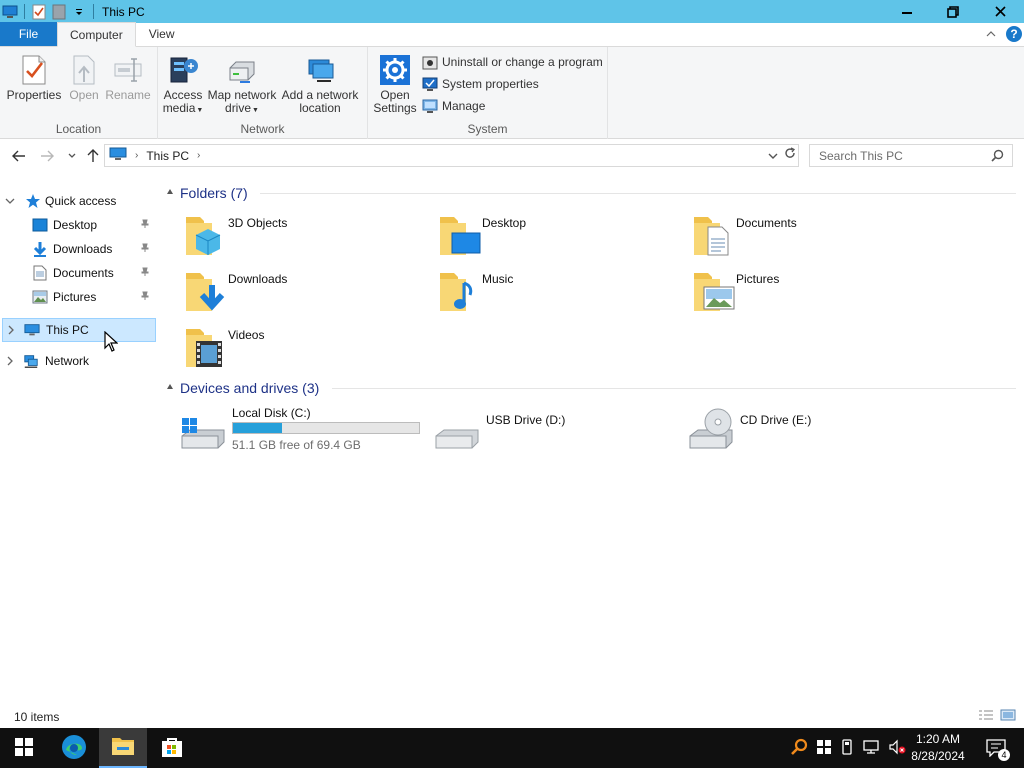 The width and height of the screenshot is (1024, 768). Describe the element at coordinates (861, 155) in the screenshot. I see `search-placeholder: Search This PC` at that location.